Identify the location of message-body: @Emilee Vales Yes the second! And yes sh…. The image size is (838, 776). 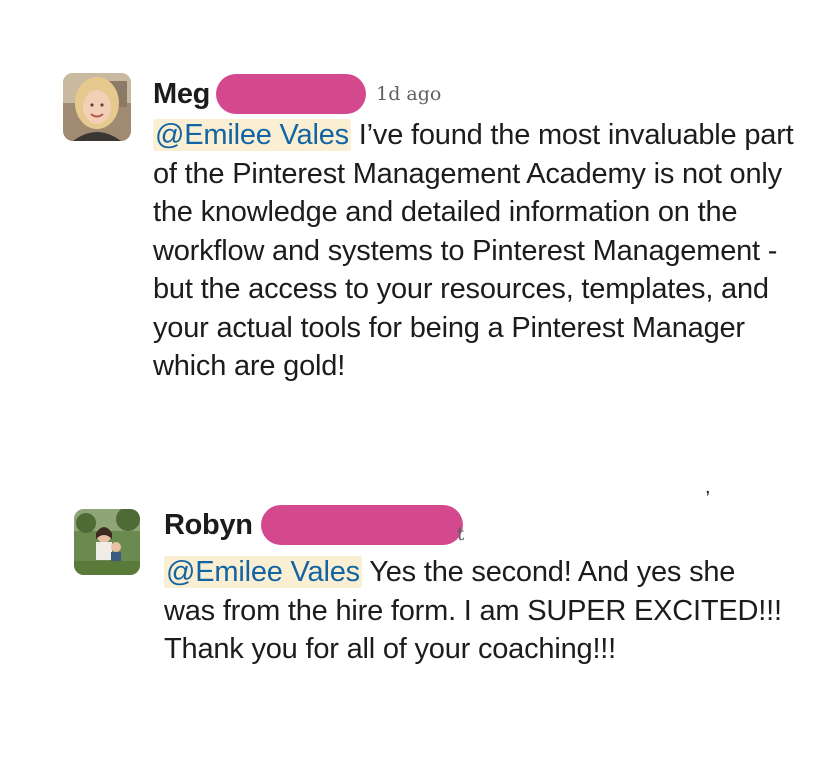
(479, 611).